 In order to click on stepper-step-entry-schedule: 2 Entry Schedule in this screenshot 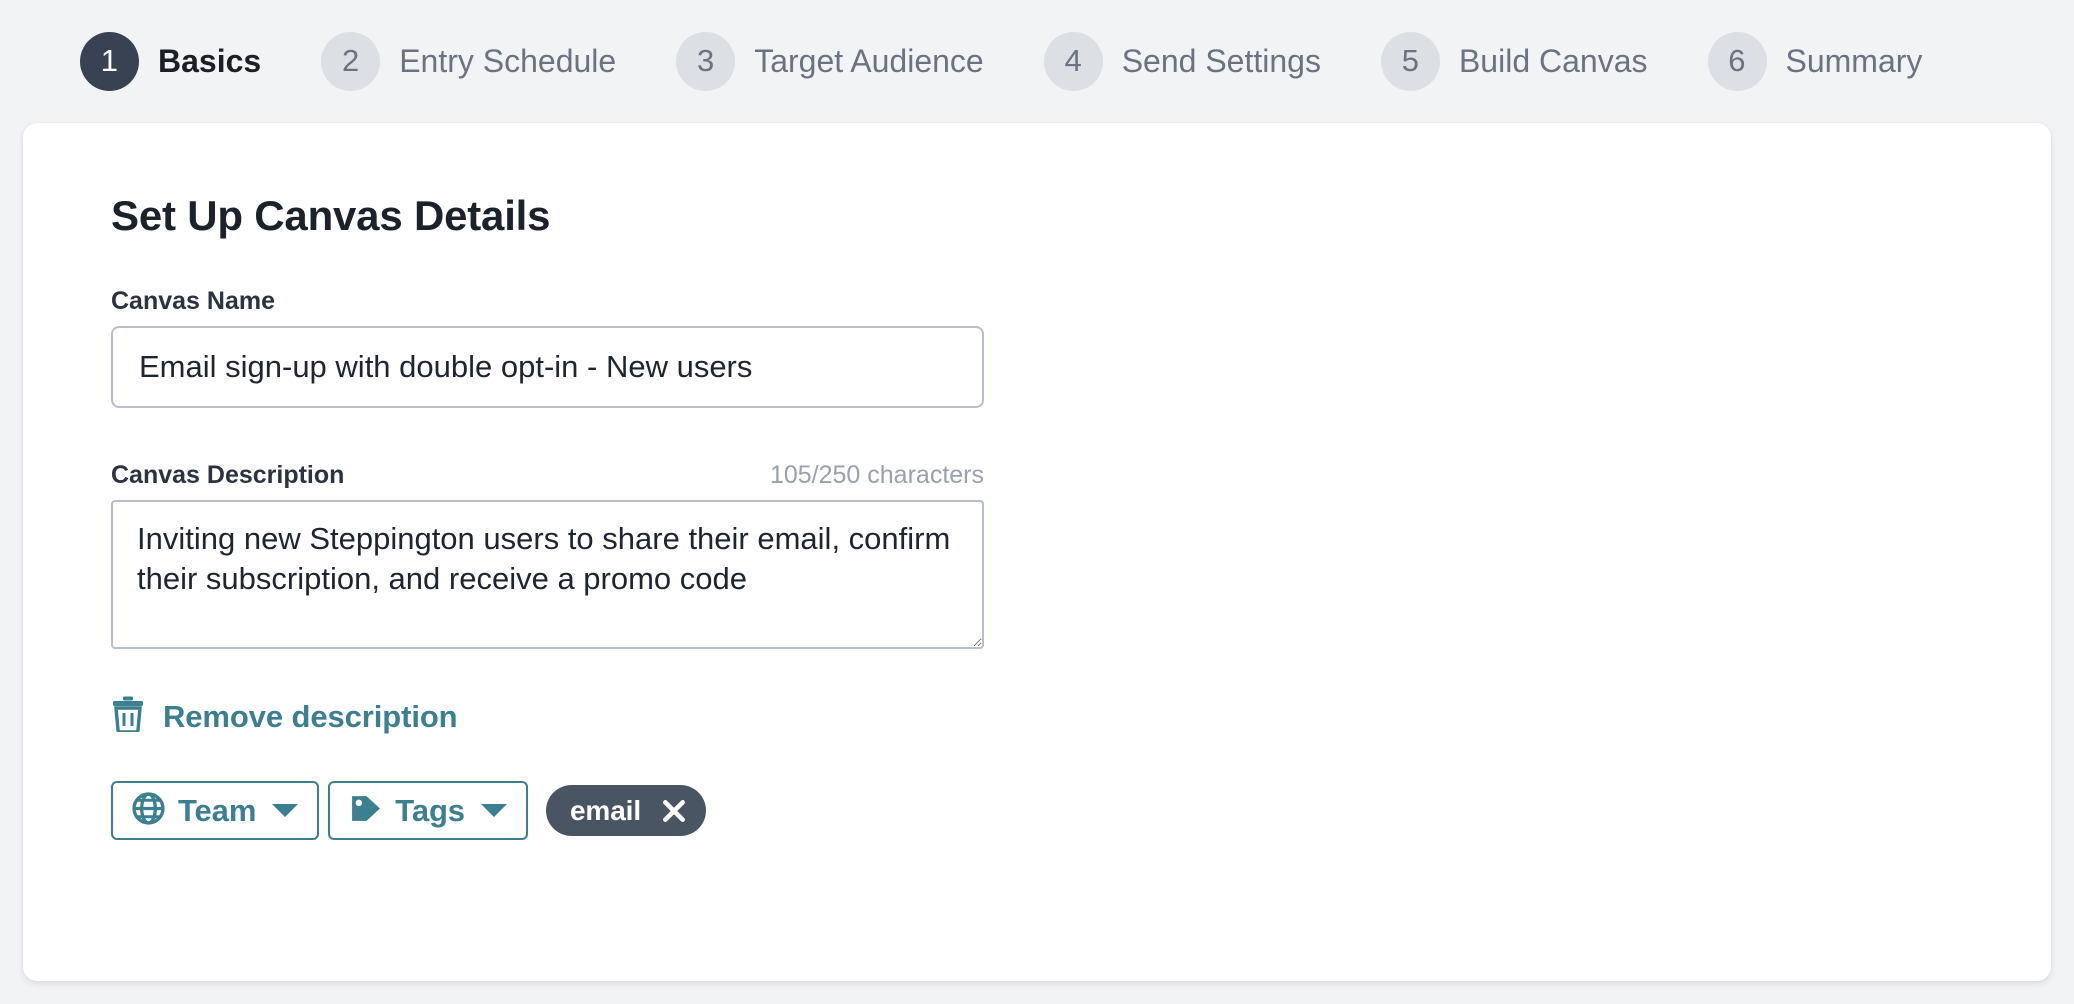, I will do `click(468, 61)`.